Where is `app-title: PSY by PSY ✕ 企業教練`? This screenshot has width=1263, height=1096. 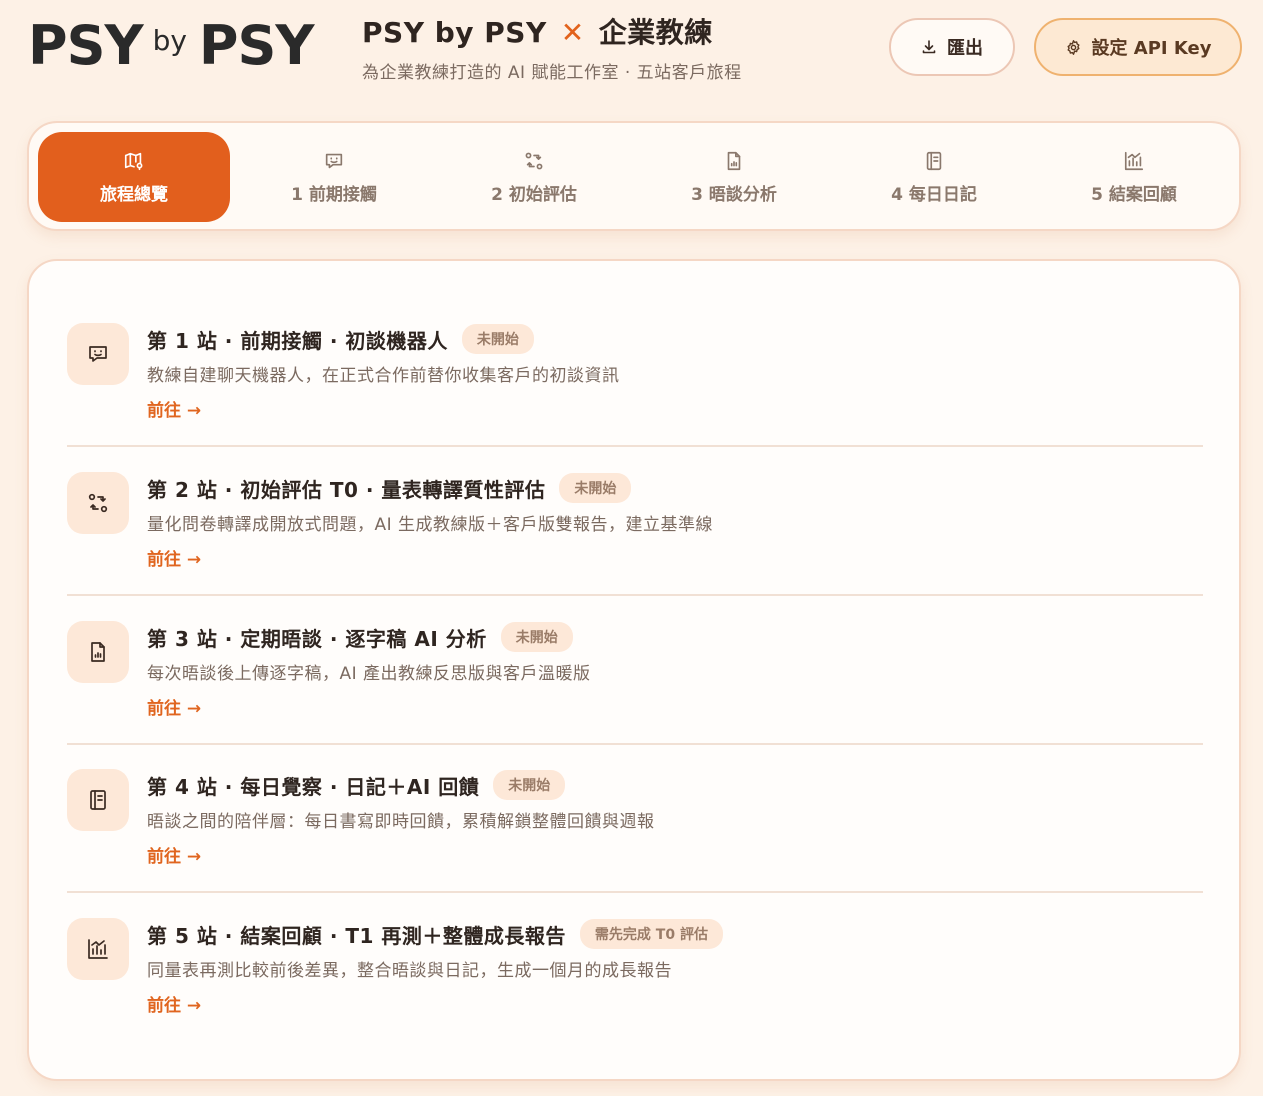
app-title: PSY by PSY ✕ 企業教練 is located at coordinates (552, 33).